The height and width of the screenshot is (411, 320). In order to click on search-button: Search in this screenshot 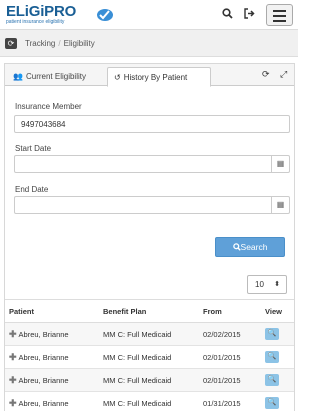, I will do `click(250, 247)`.